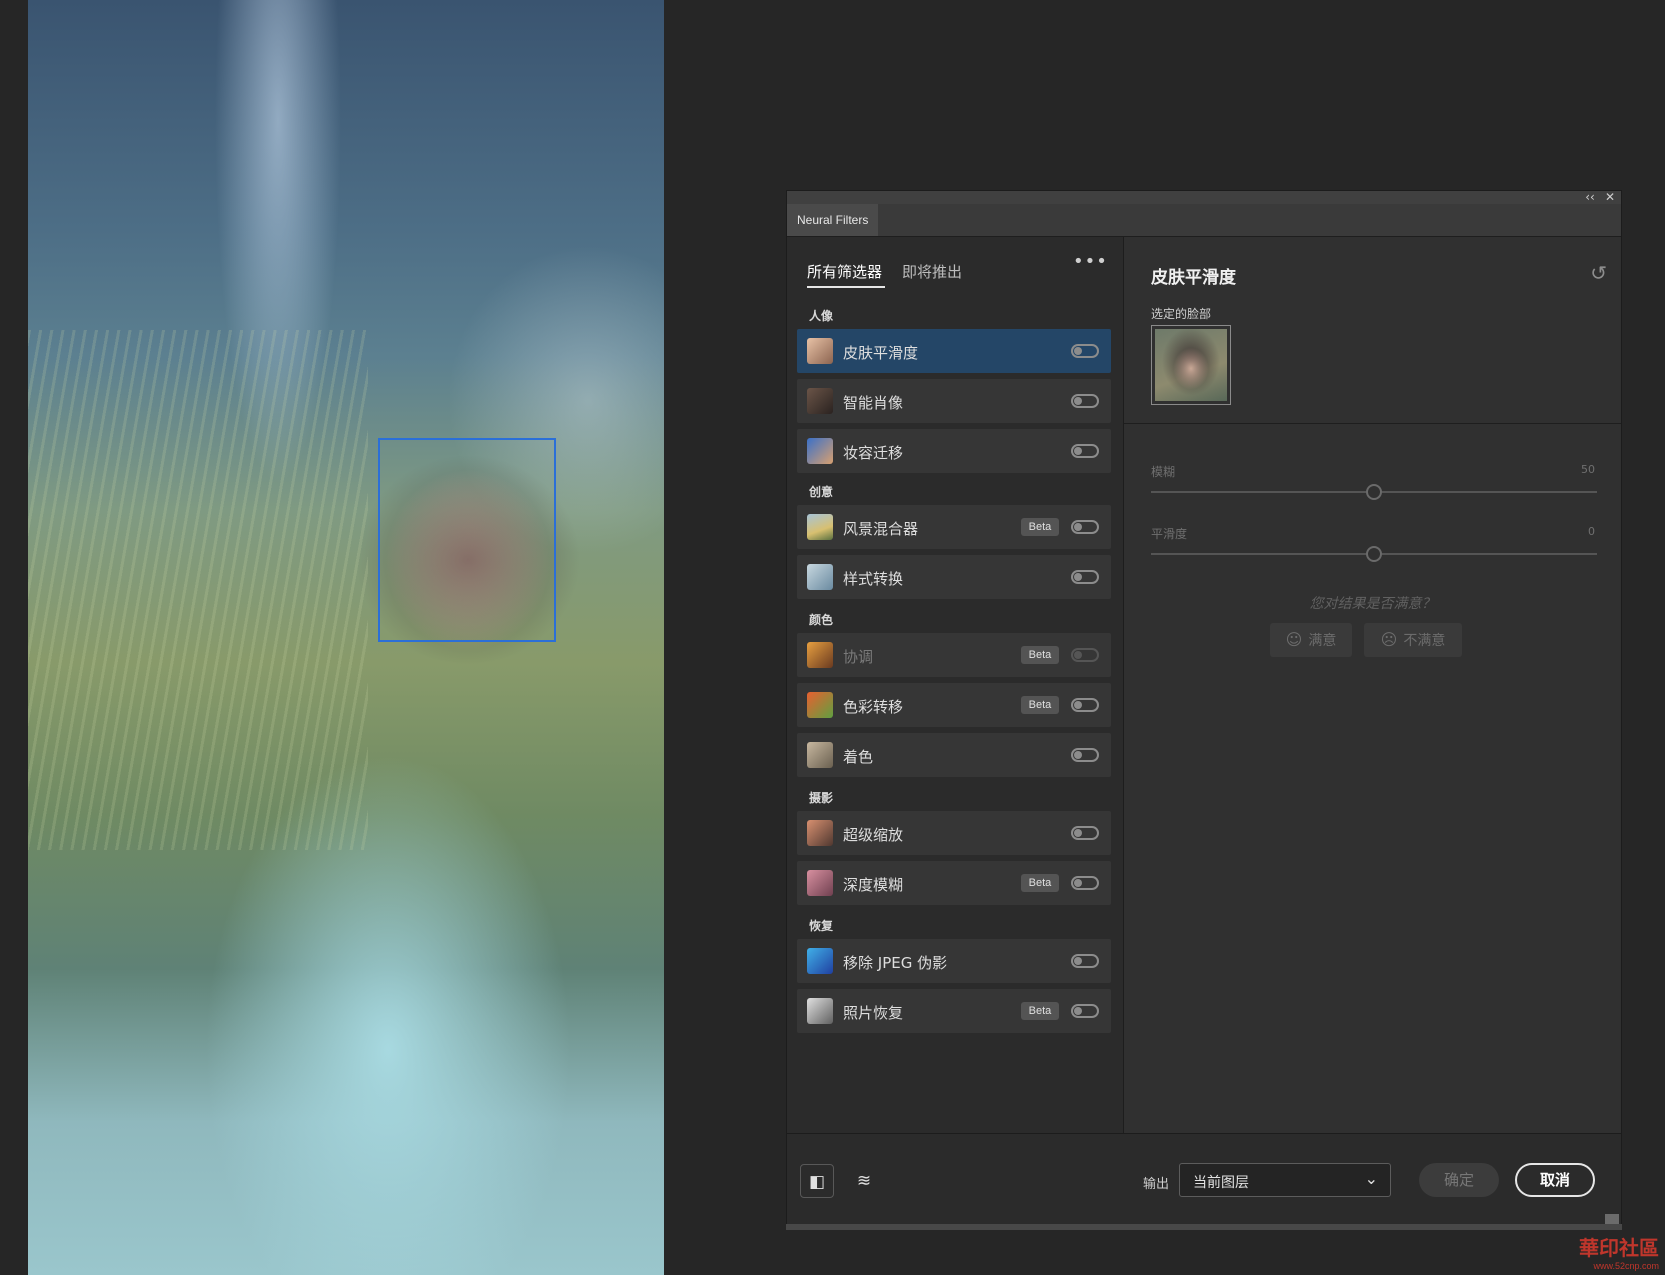 The image size is (1665, 1275). What do you see at coordinates (954, 1011) in the screenshot?
I see `filter-item: 照片恢复 Beta` at bounding box center [954, 1011].